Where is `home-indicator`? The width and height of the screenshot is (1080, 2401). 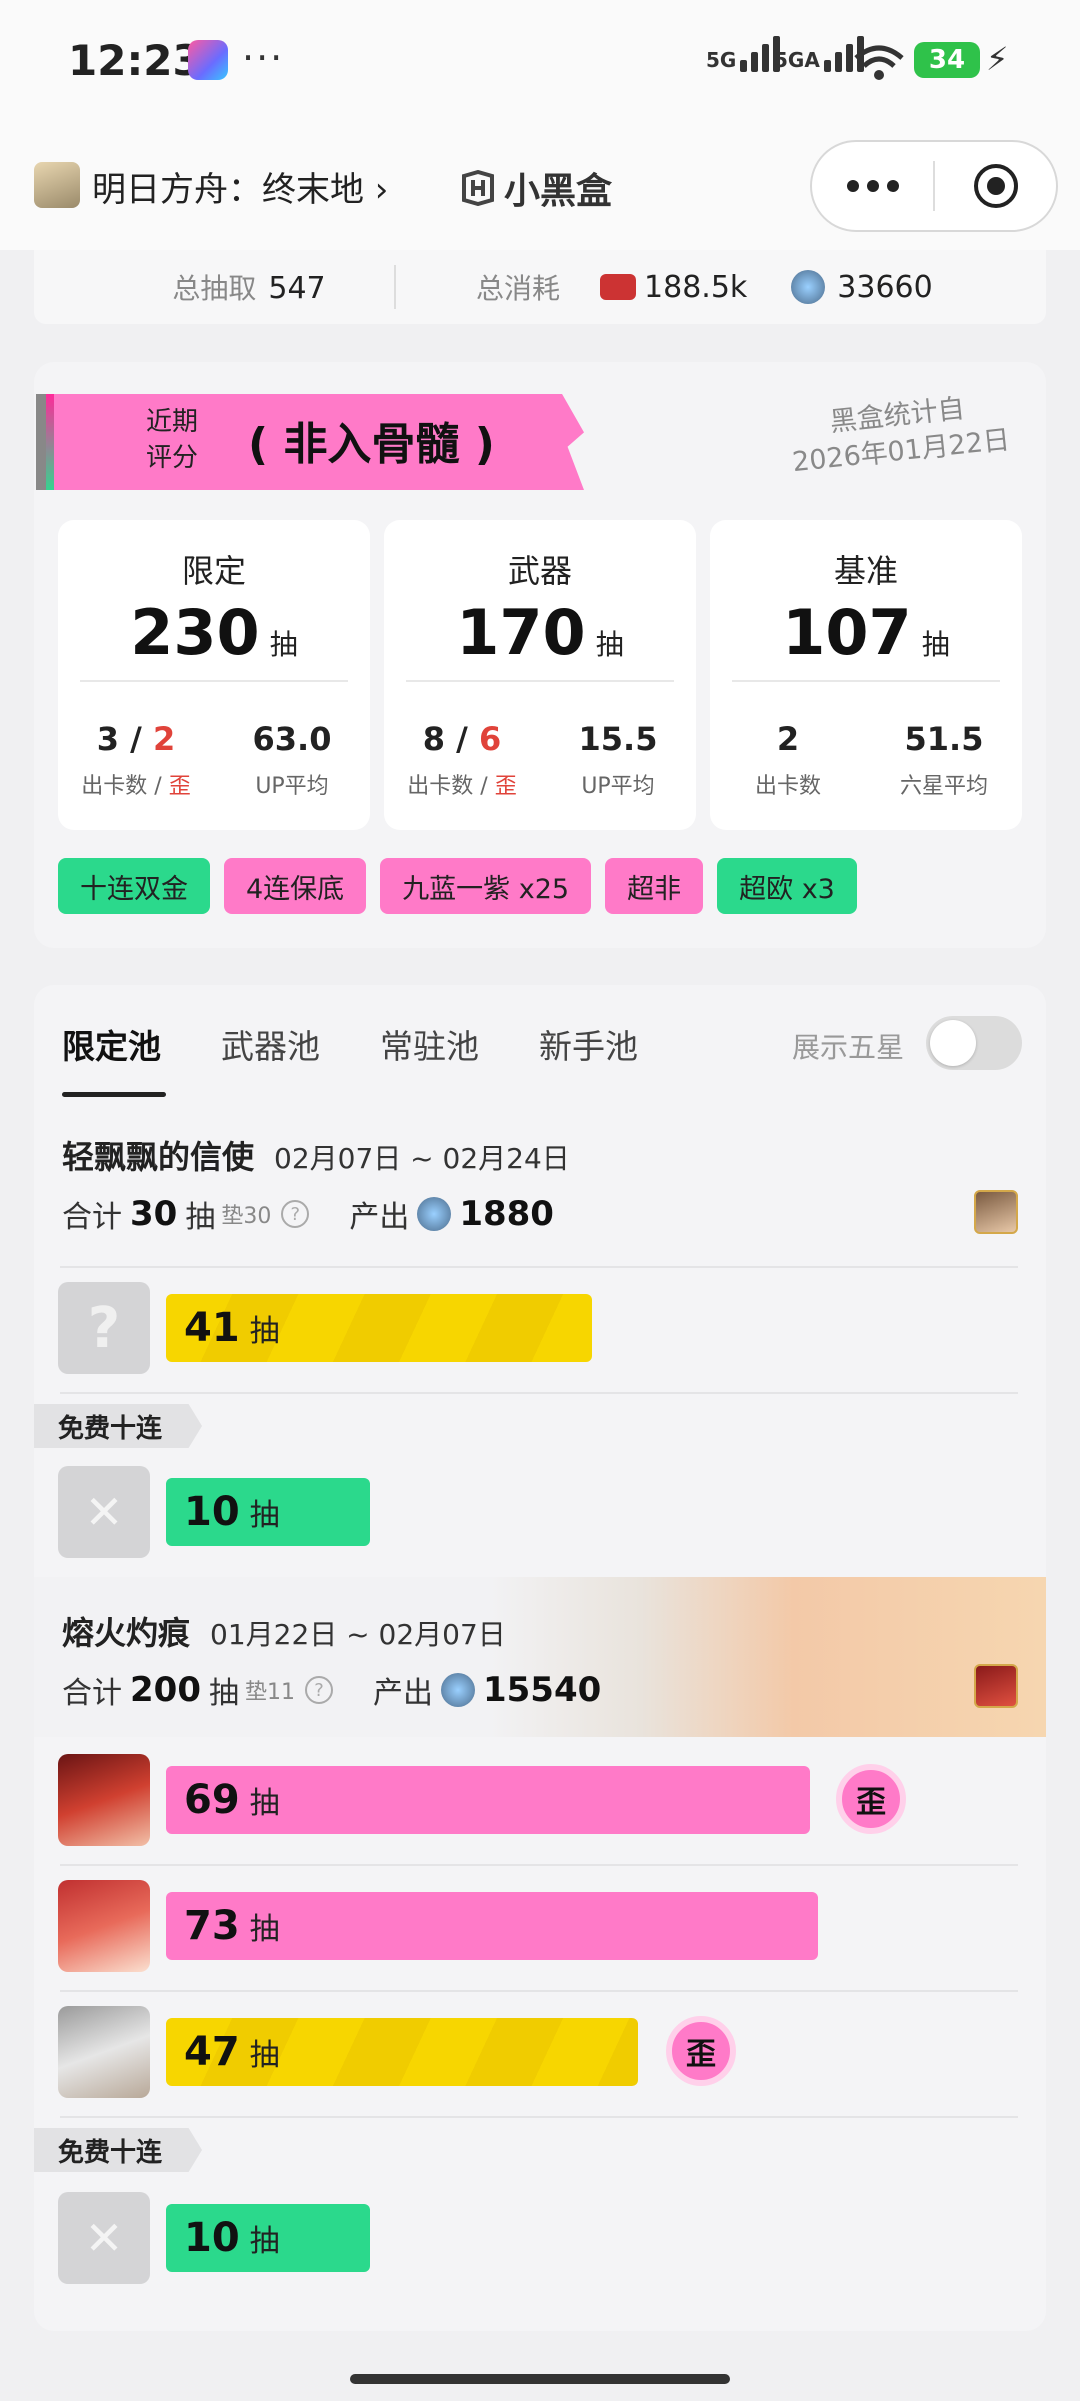
home-indicator is located at coordinates (540, 2379).